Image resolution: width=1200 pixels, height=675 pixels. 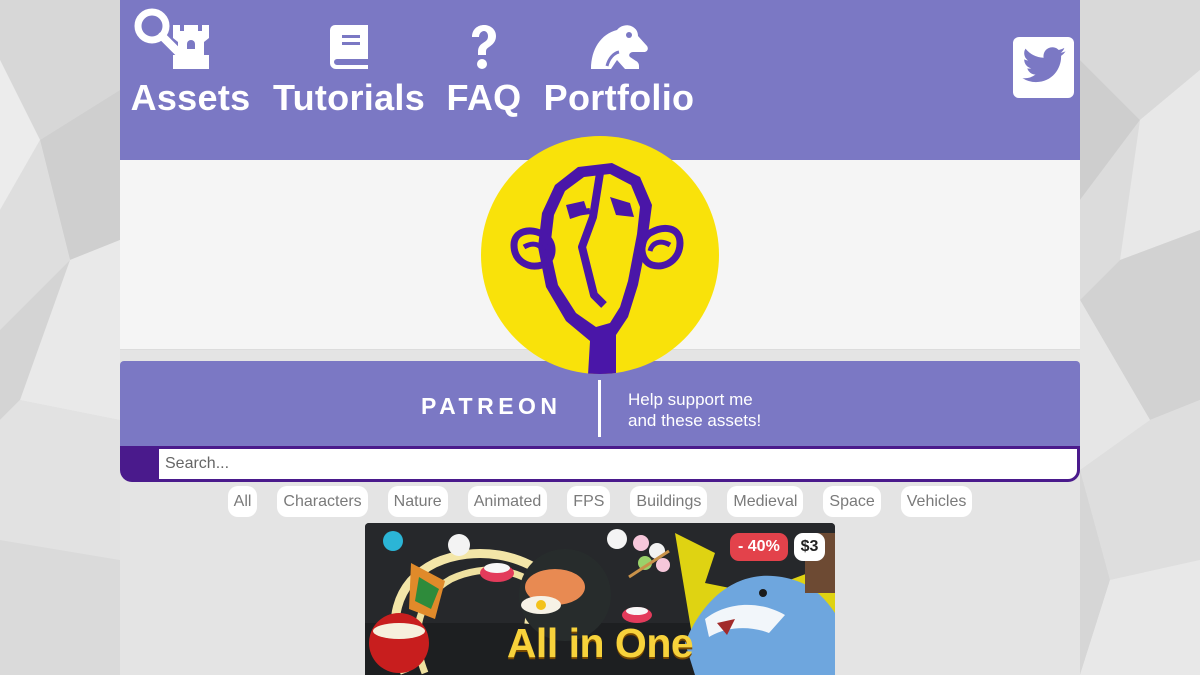 What do you see at coordinates (695, 420) in the screenshot?
I see `patreon-tagline-line2: and these assets!` at bounding box center [695, 420].